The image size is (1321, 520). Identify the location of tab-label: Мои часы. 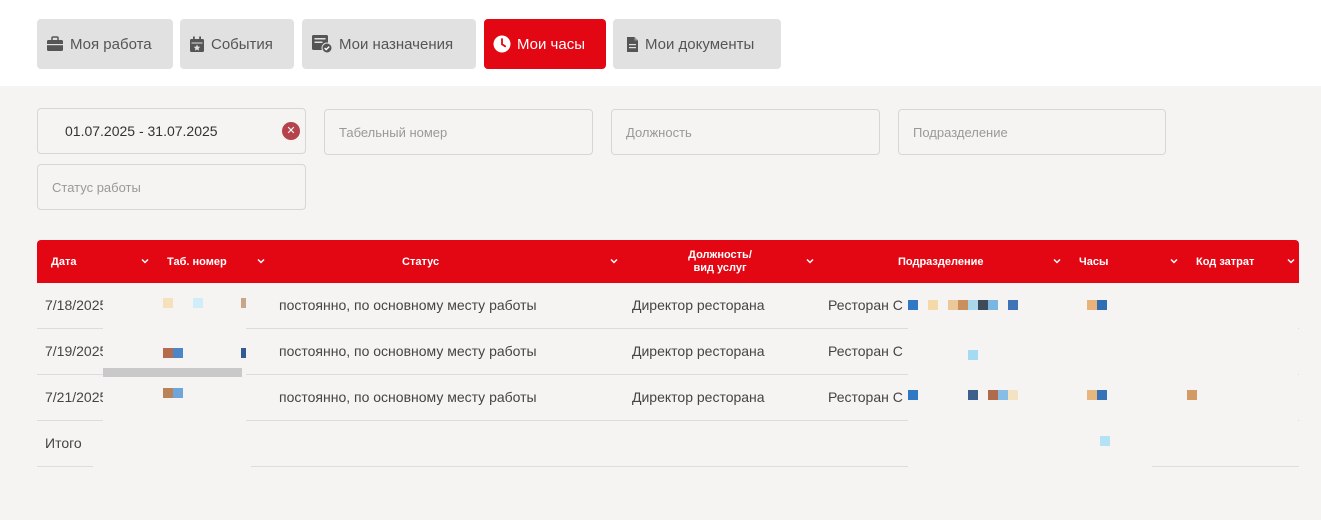
(551, 44).